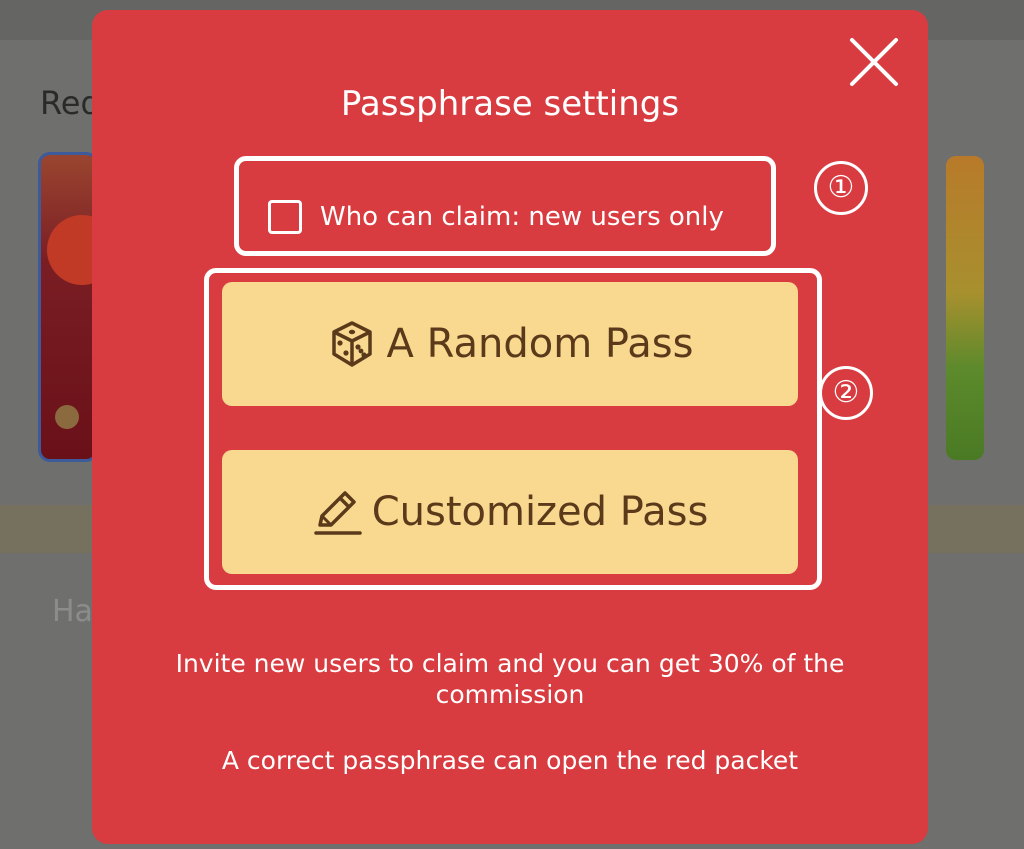  What do you see at coordinates (540, 344) in the screenshot?
I see `random-pass-label: A Random Pass` at bounding box center [540, 344].